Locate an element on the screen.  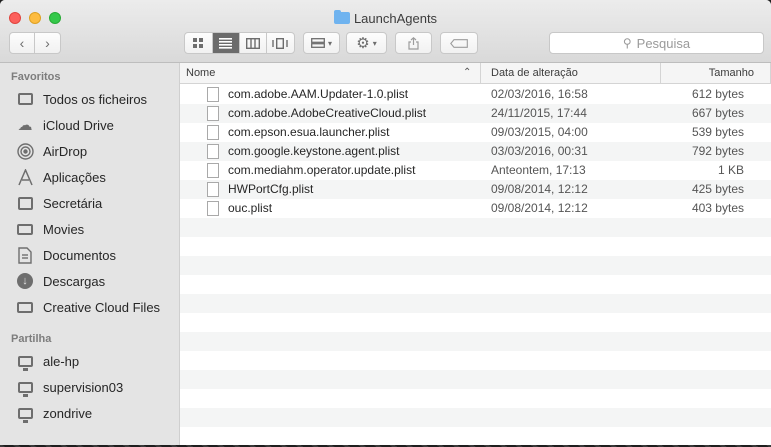
navigation-buttons: ‹ › is located at coordinates (35, 43).